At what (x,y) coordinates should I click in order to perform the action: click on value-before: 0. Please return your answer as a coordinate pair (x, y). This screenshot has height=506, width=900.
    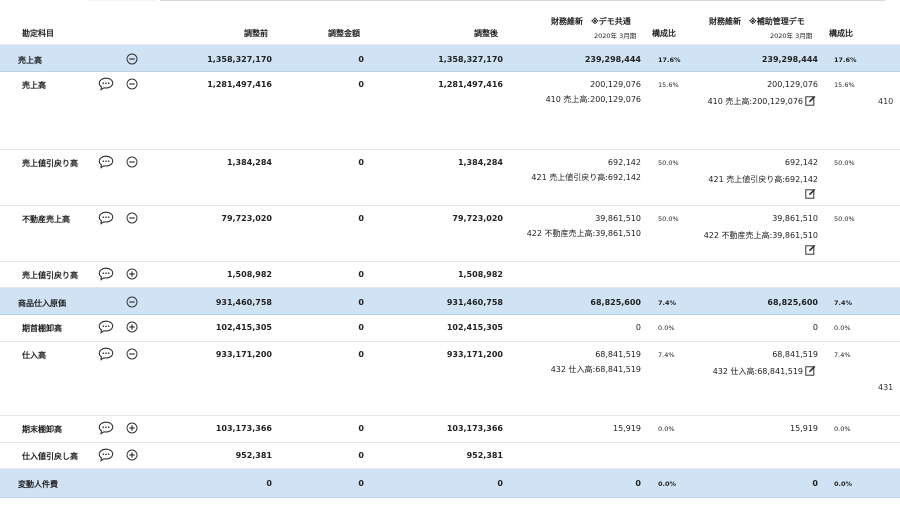
    Looking at the image, I should click on (269, 483).